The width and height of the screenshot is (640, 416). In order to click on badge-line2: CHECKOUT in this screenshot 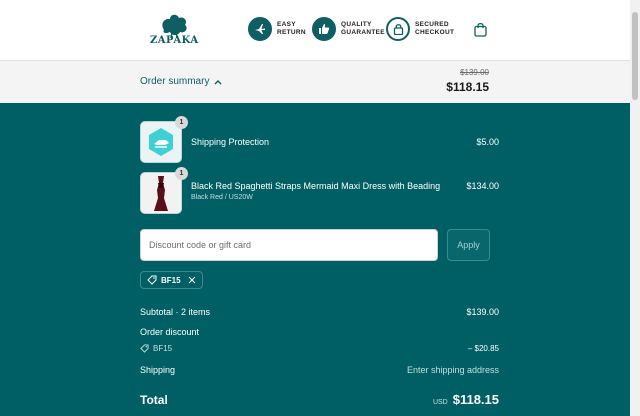, I will do `click(435, 32)`.